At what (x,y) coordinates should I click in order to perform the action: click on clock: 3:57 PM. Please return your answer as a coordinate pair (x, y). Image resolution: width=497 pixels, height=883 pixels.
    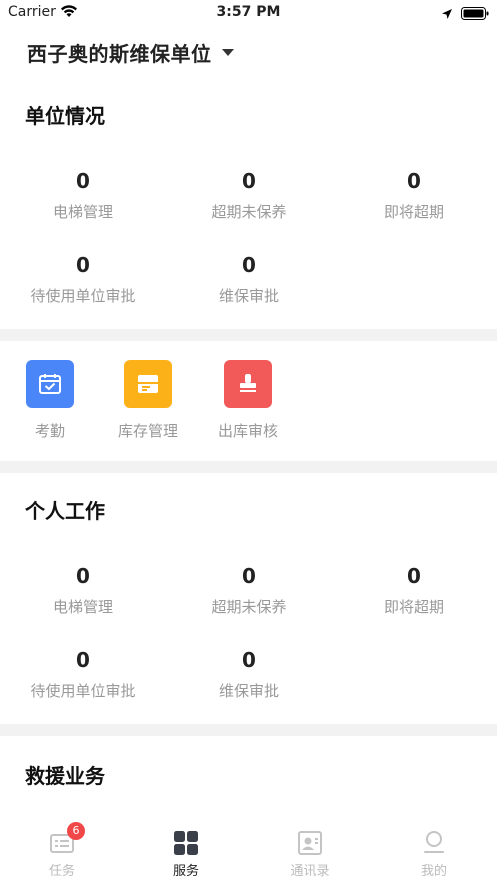
    Looking at the image, I should click on (248, 12).